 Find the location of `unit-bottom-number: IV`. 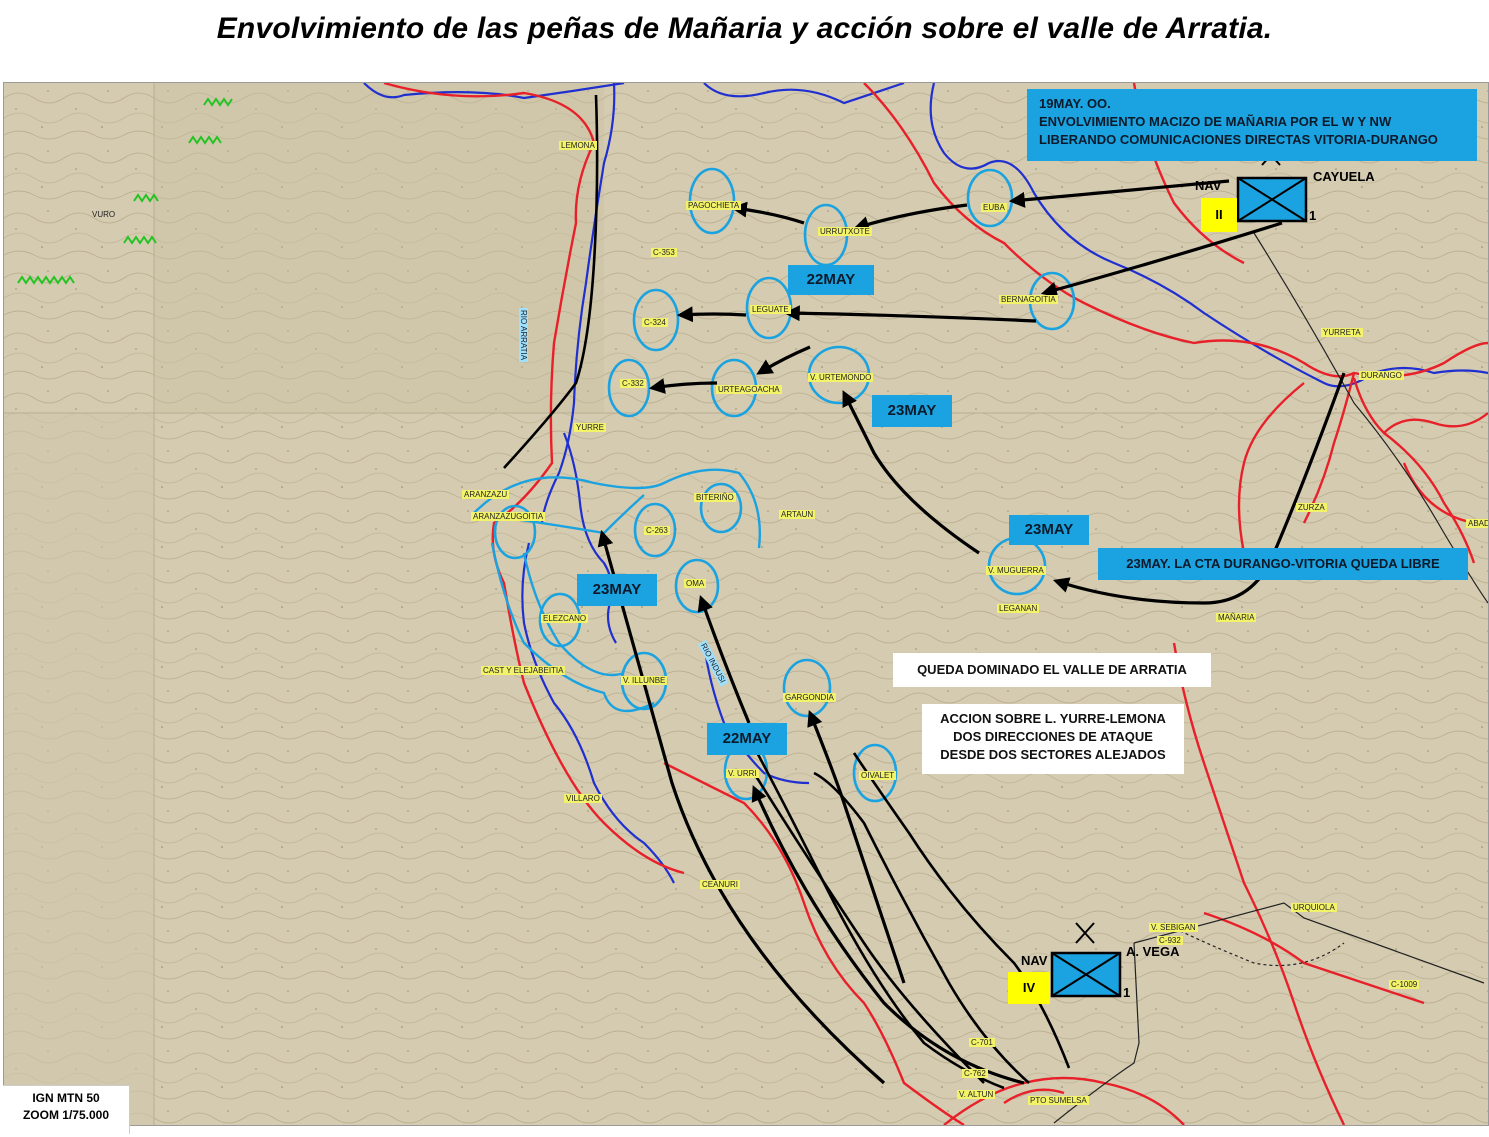

unit-bottom-number: IV is located at coordinates (1029, 988).